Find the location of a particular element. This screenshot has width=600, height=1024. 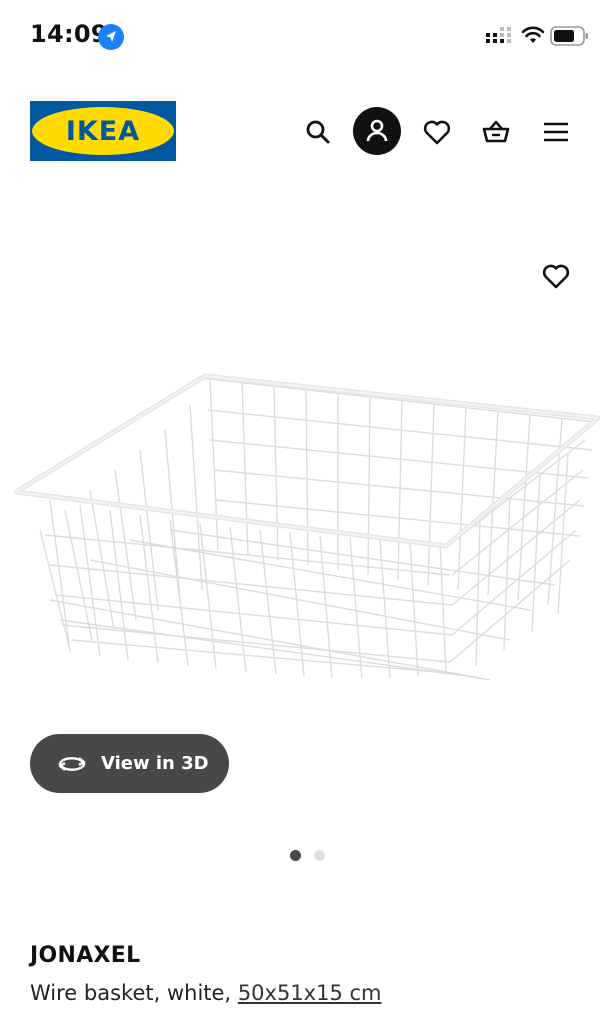

battery-icon is located at coordinates (569, 36).